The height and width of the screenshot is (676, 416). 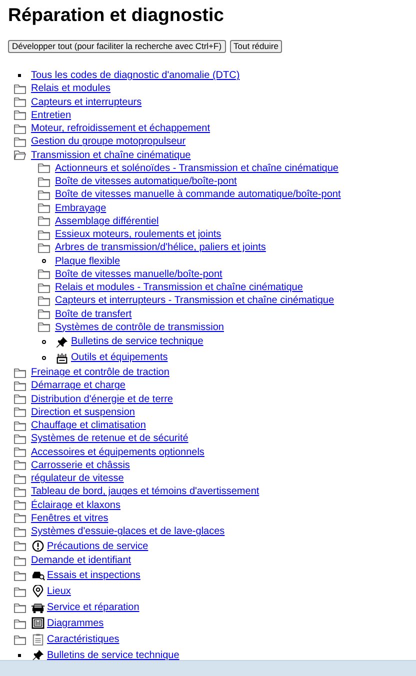 What do you see at coordinates (119, 358) in the screenshot?
I see `tree-link: Outils et équipements` at bounding box center [119, 358].